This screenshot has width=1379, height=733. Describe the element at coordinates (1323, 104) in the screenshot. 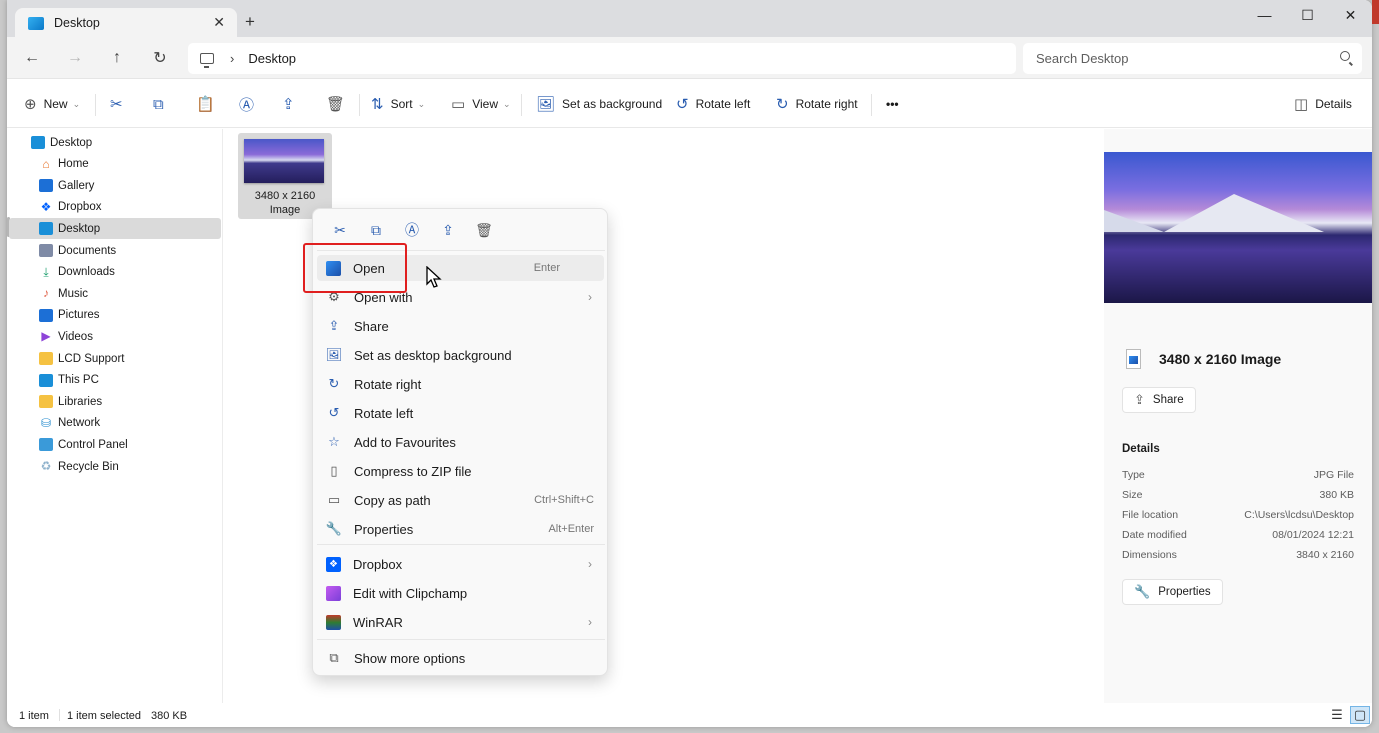

I see `details-pane-button: ◫ Details` at that location.